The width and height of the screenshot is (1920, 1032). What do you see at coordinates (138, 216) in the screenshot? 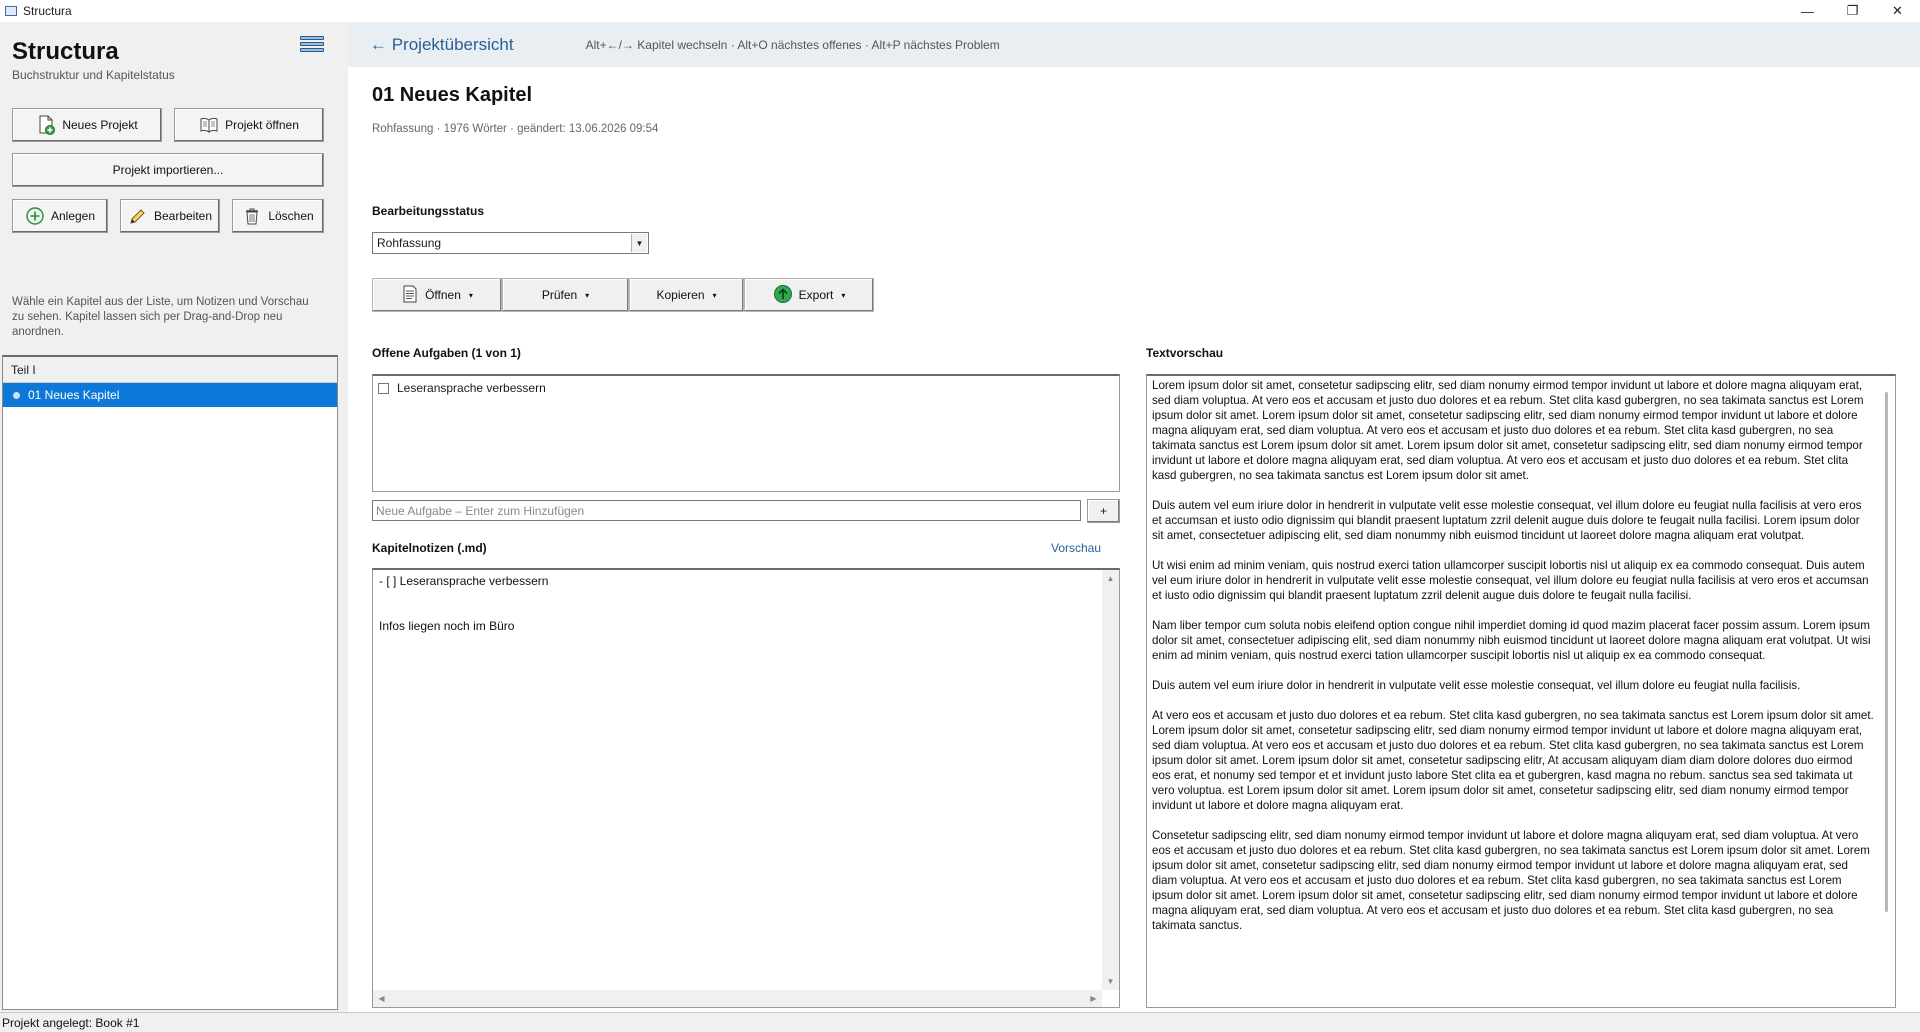
I see `pencil-icon` at bounding box center [138, 216].